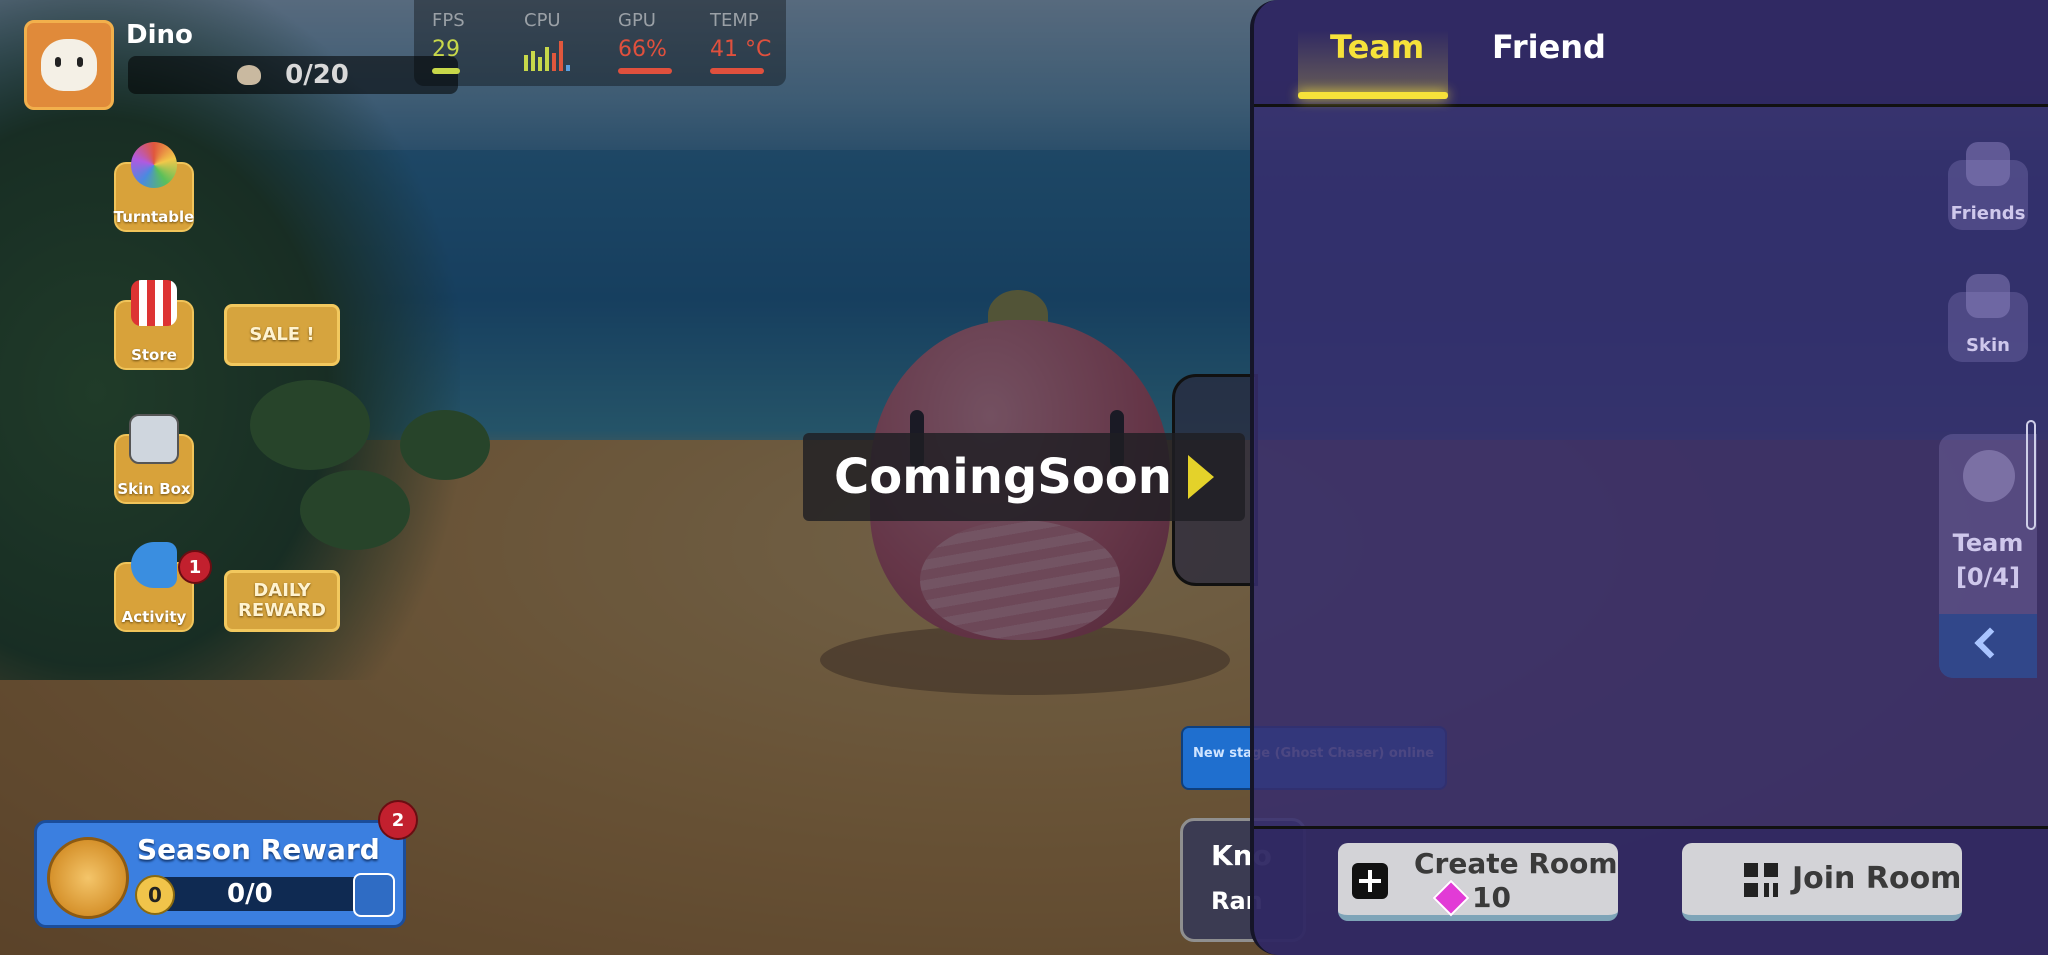 This screenshot has width=2048, height=955. I want to click on skin-icon, so click(1988, 296).